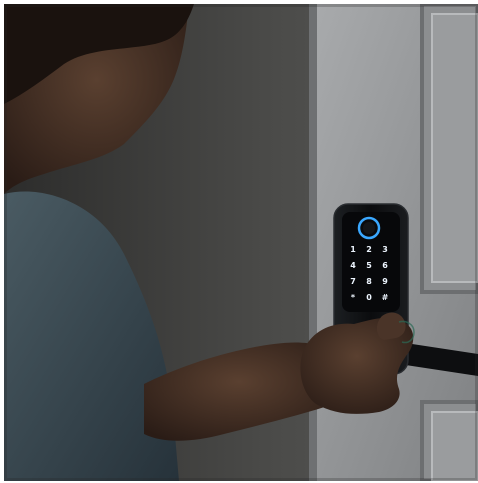 Image resolution: width=478 pixels, height=483 pixels. What do you see at coordinates (369, 265) in the screenshot?
I see `keypad-key: 5` at bounding box center [369, 265].